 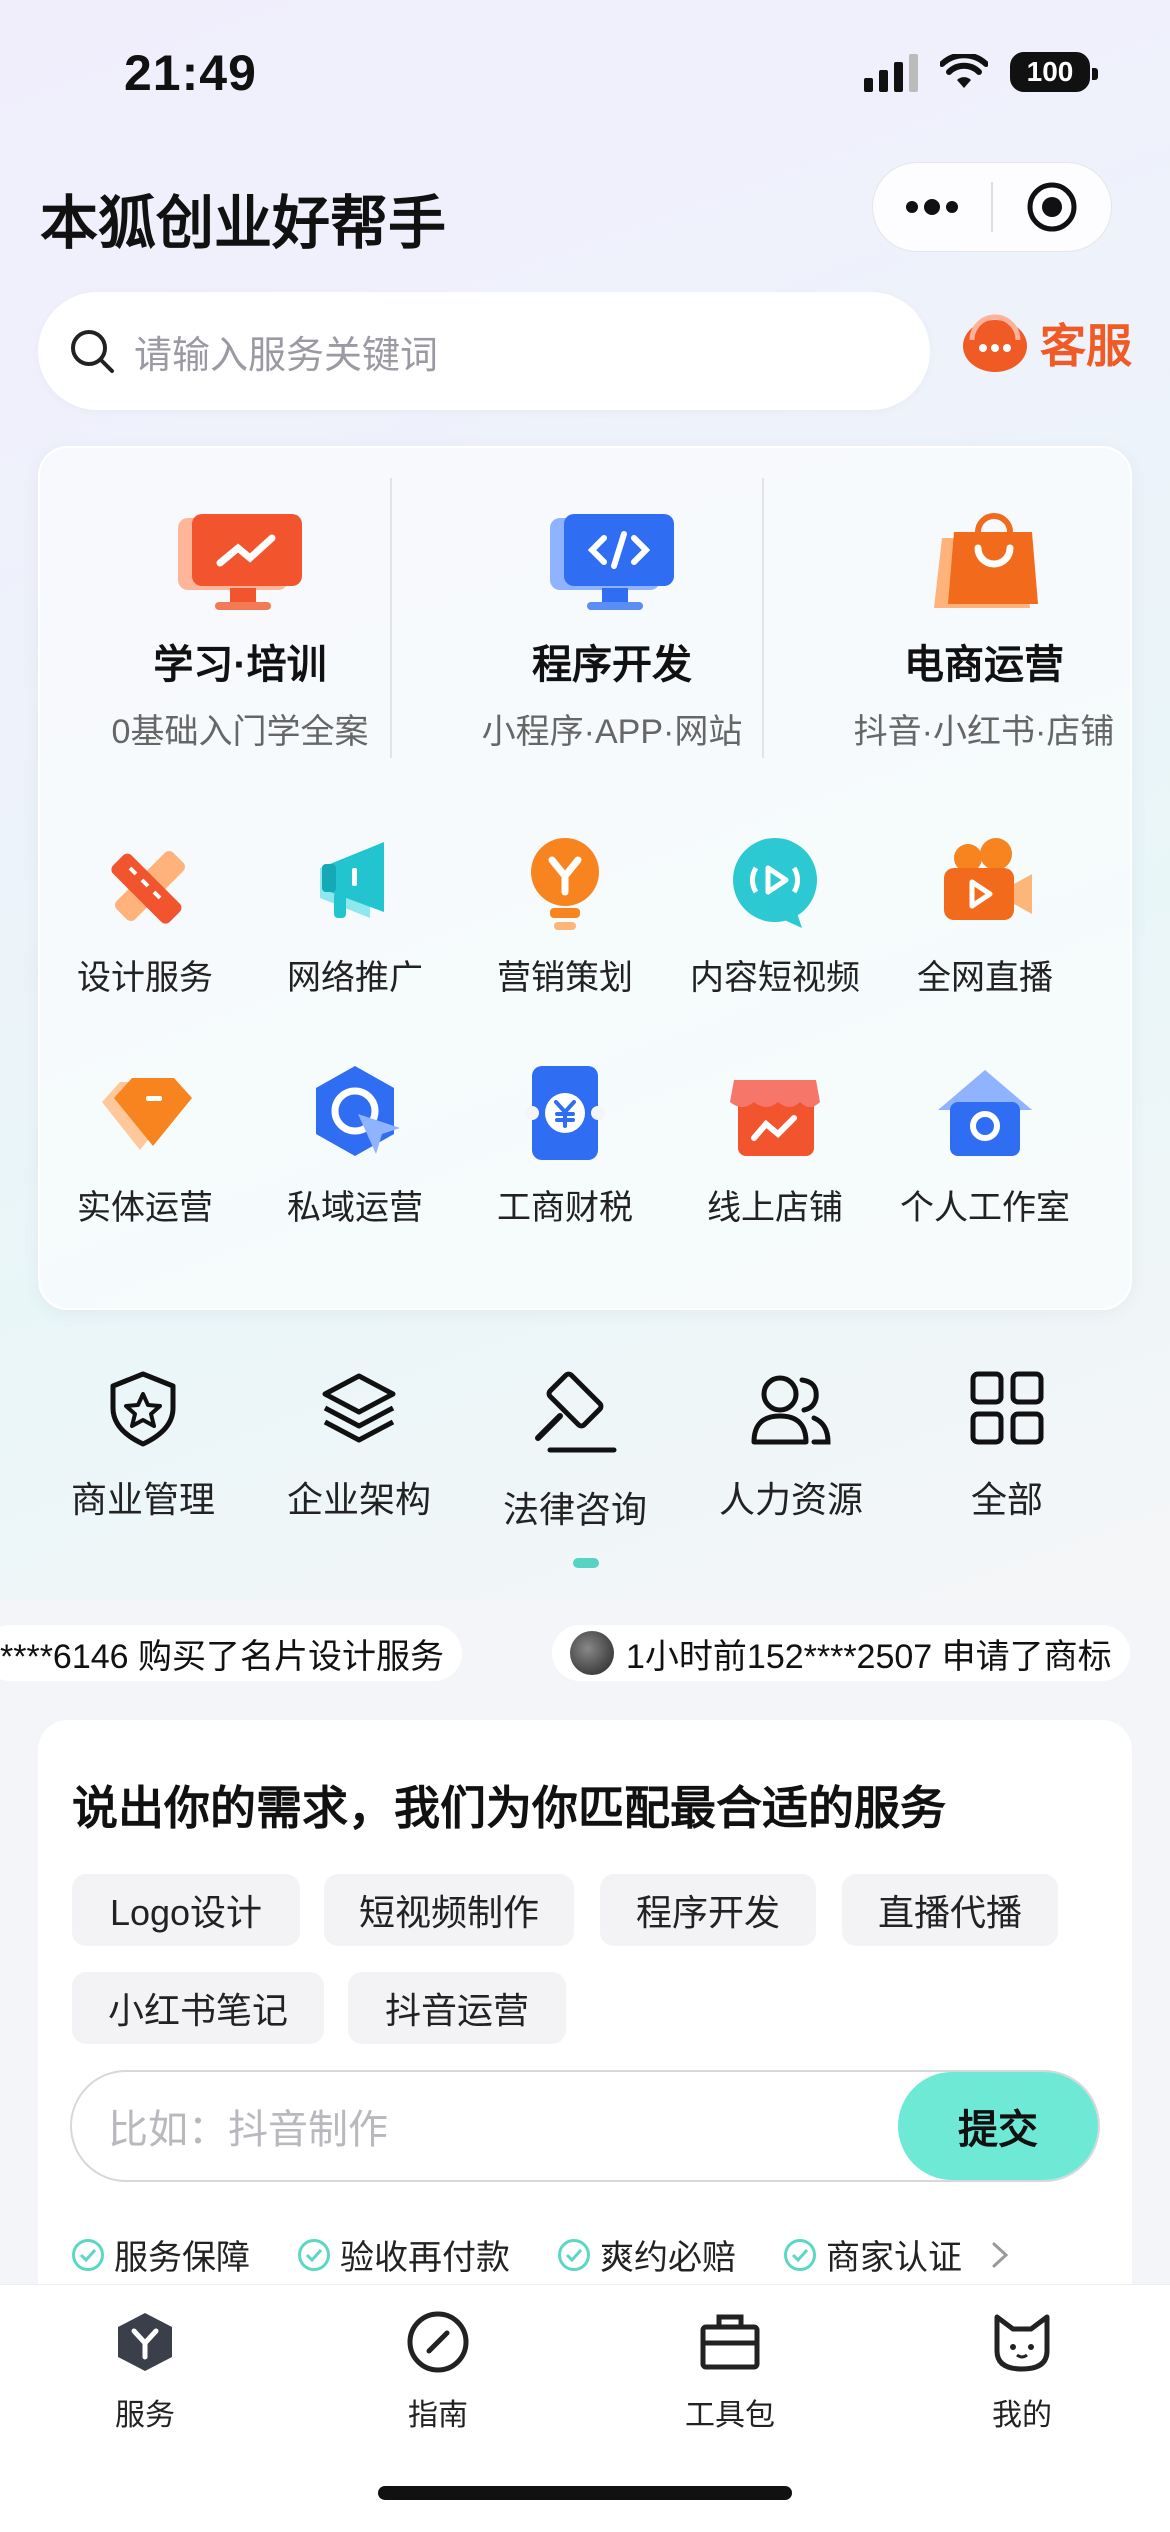 What do you see at coordinates (243, 223) in the screenshot?
I see `page-title: 本狐创业好帮手` at bounding box center [243, 223].